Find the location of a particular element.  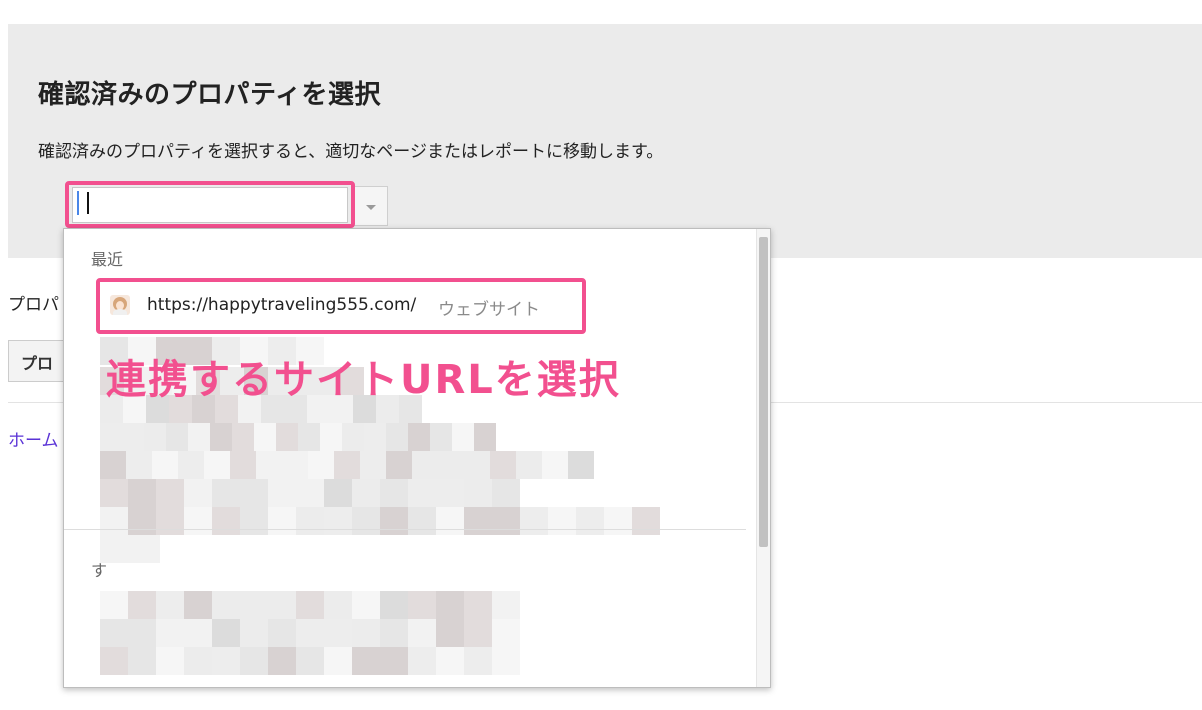

triangle-down-icon is located at coordinates (370, 206).